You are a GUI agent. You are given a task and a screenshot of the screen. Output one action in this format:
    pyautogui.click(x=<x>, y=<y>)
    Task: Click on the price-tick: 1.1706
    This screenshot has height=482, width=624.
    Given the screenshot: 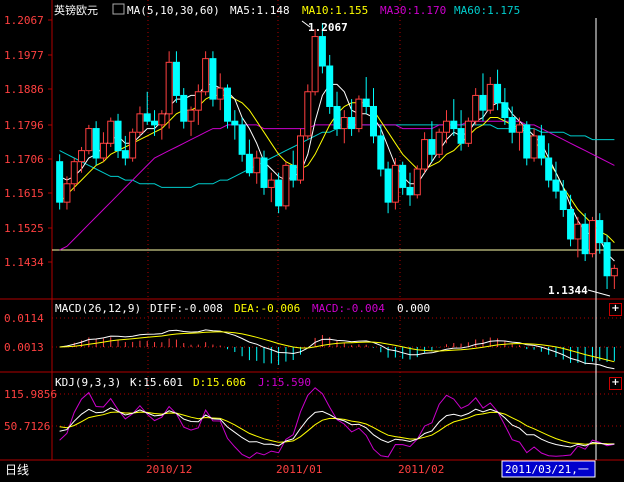 What is the action you would take?
    pyautogui.click(x=24, y=159)
    